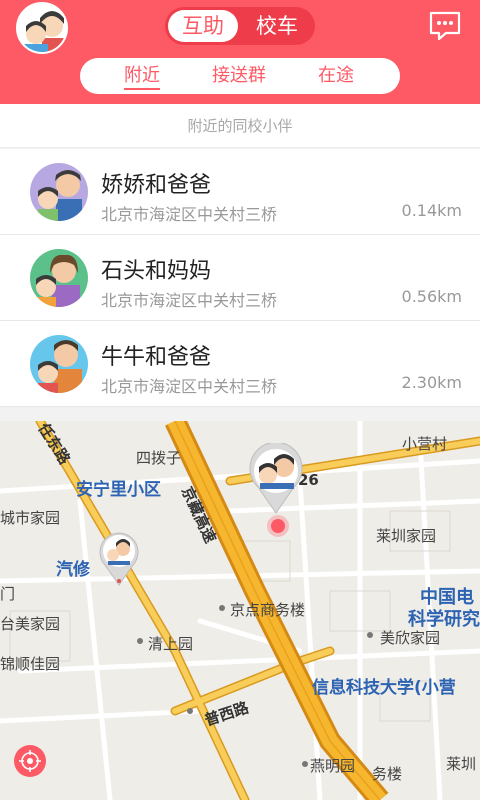 The height and width of the screenshot is (800, 480). Describe the element at coordinates (336, 76) in the screenshot. I see `tab-on-the-way: 在途` at that location.